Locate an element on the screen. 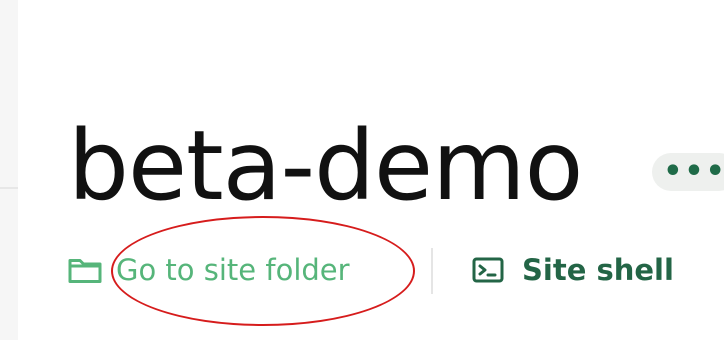 Image resolution: width=724 pixels, height=340 pixels. folder-icon is located at coordinates (85, 270).